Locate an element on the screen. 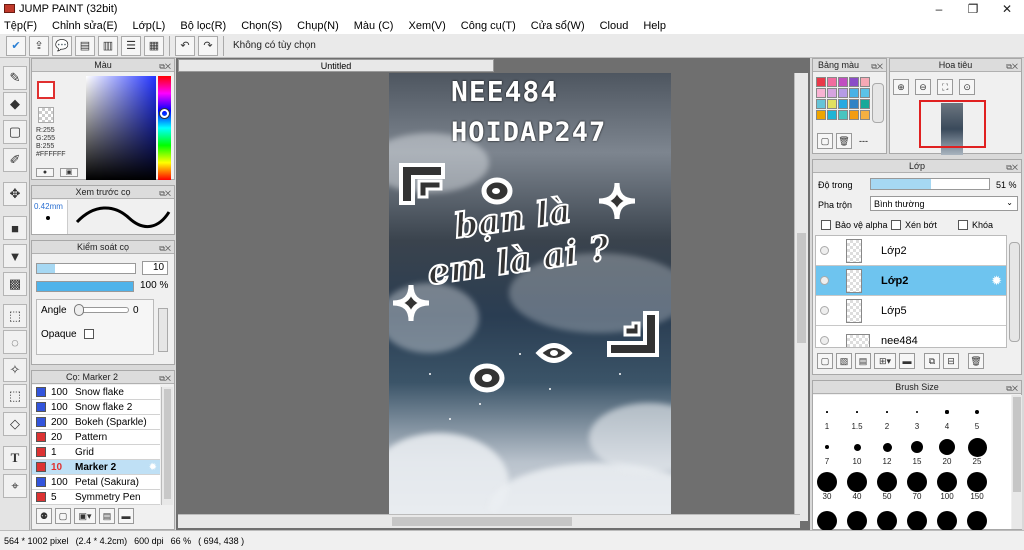  hue-handle is located at coordinates (164, 113).